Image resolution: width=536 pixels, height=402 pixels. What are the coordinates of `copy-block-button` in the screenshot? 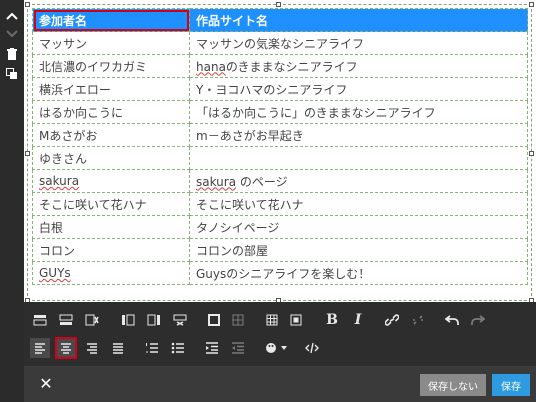 It's located at (12, 74).